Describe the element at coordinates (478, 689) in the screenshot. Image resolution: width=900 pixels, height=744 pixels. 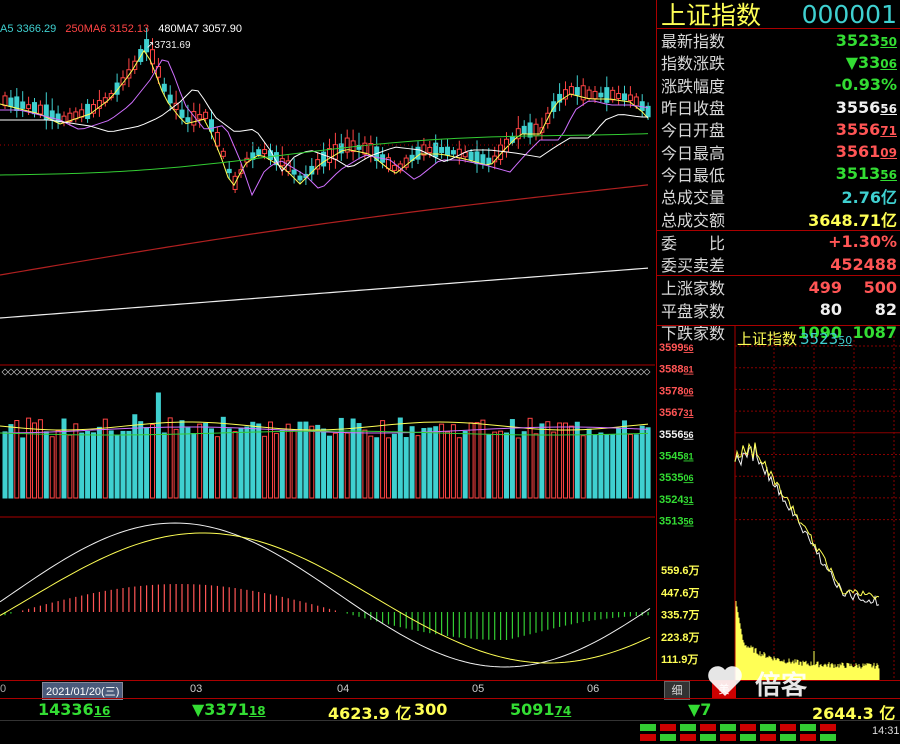
I see `x-label-05: 05` at that location.